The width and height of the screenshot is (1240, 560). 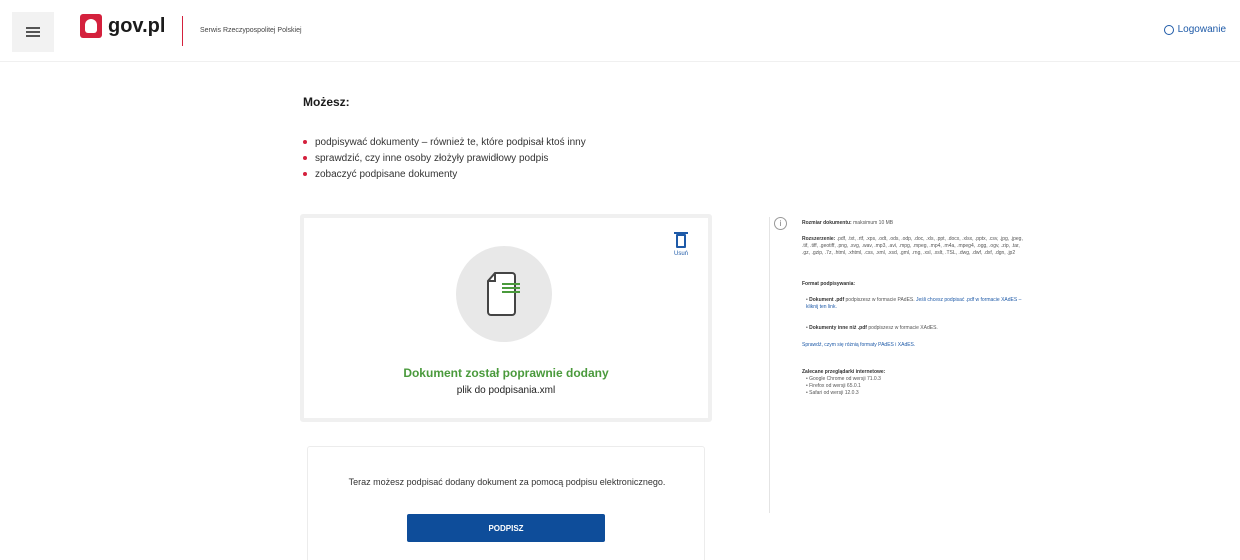 I want to click on browser-text: Firefox od wersji 65.0.1, so click(x=835, y=386).